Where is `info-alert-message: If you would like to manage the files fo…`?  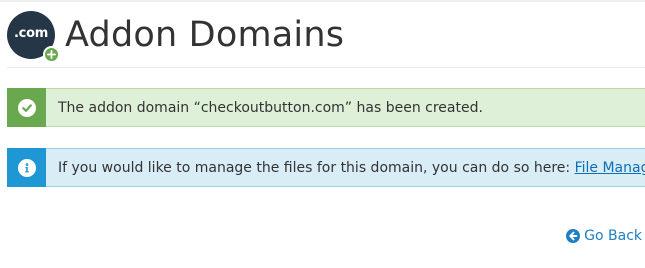 info-alert-message: If you would like to manage the files fo… is located at coordinates (351, 168).